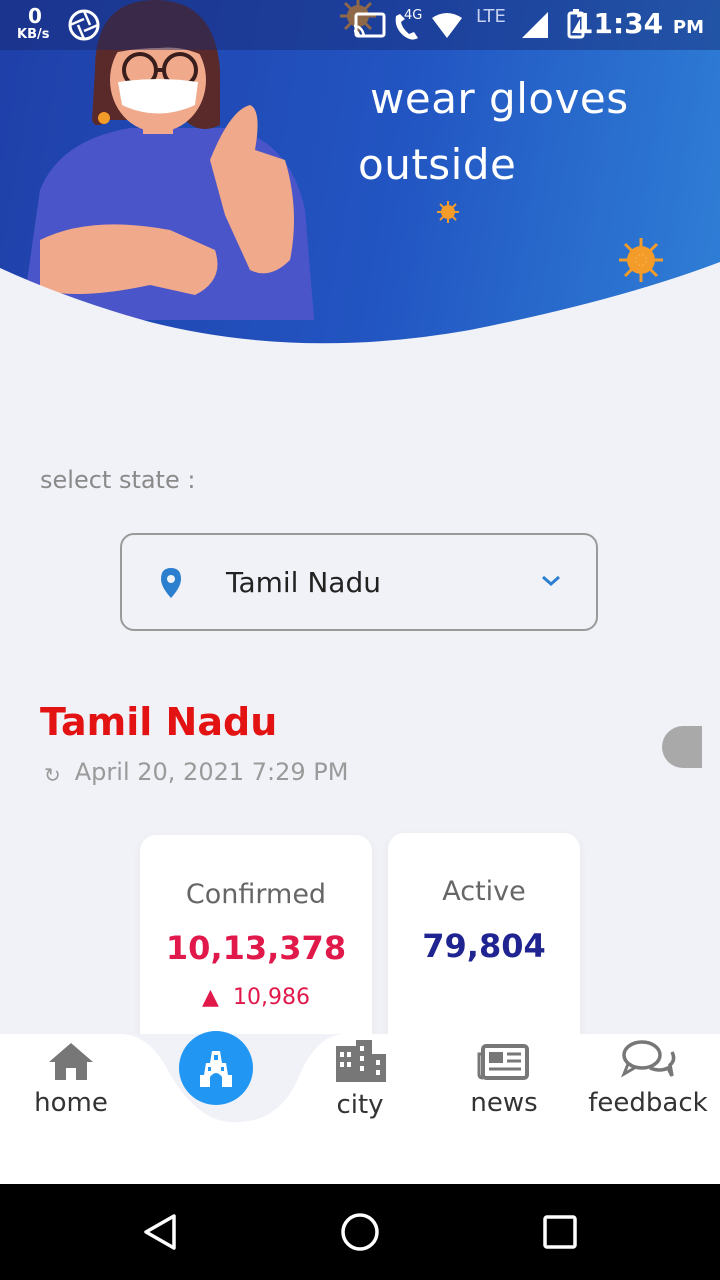 Image resolution: width=720 pixels, height=1280 pixels. Describe the element at coordinates (413, 15) in the screenshot. I see `network-4g-label: 4G` at that location.